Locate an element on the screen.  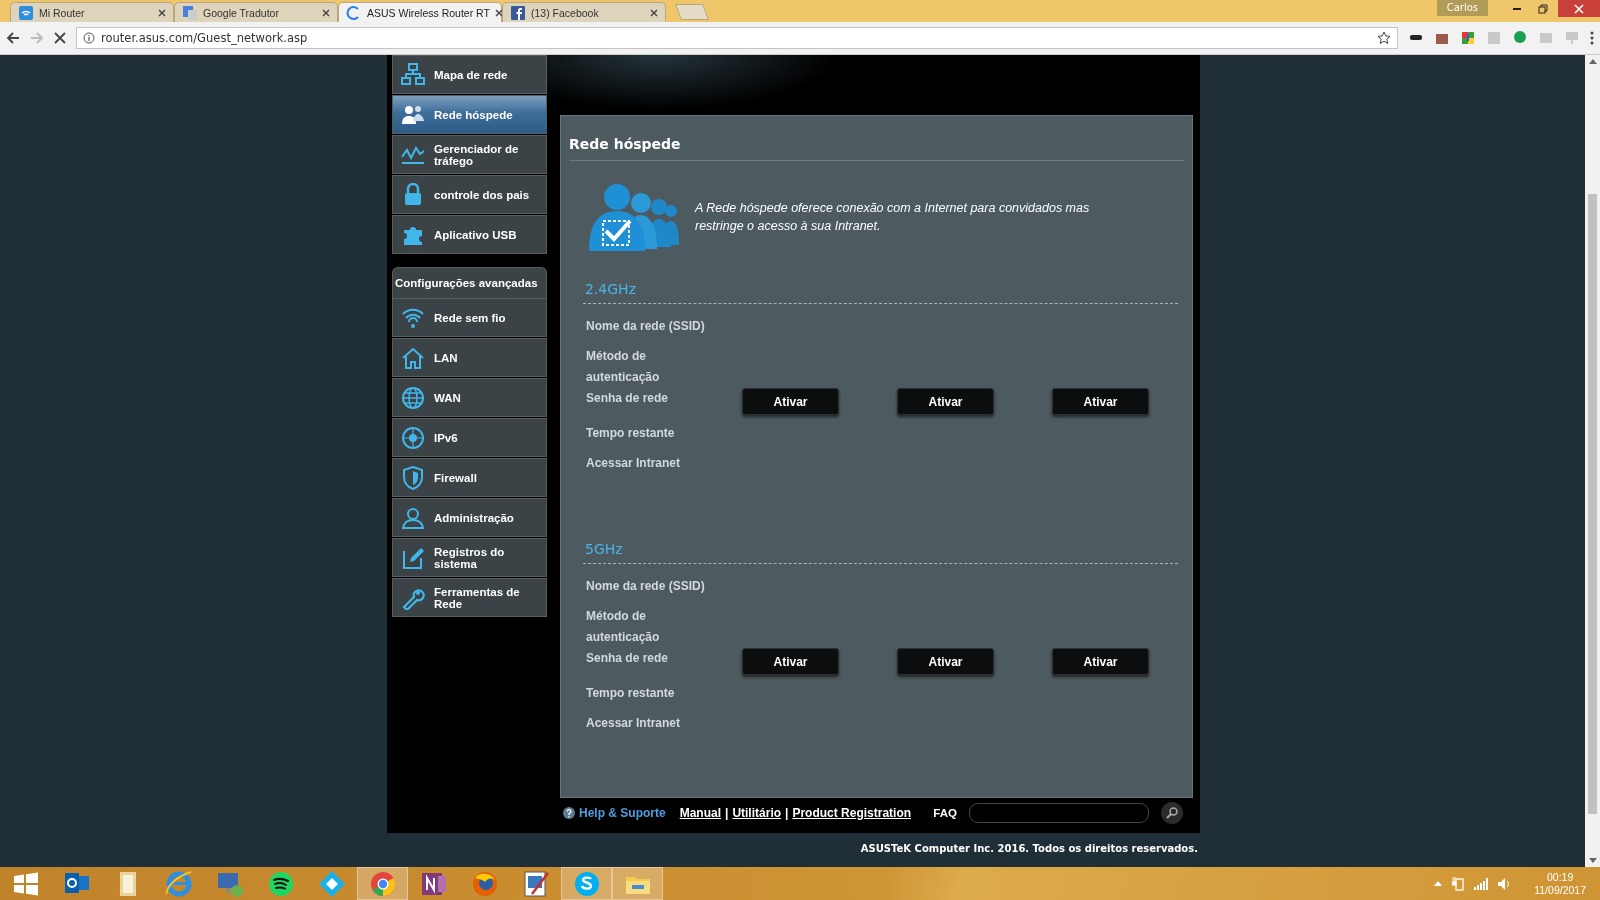
band-heading: 2.4GHz is located at coordinates (880, 292).